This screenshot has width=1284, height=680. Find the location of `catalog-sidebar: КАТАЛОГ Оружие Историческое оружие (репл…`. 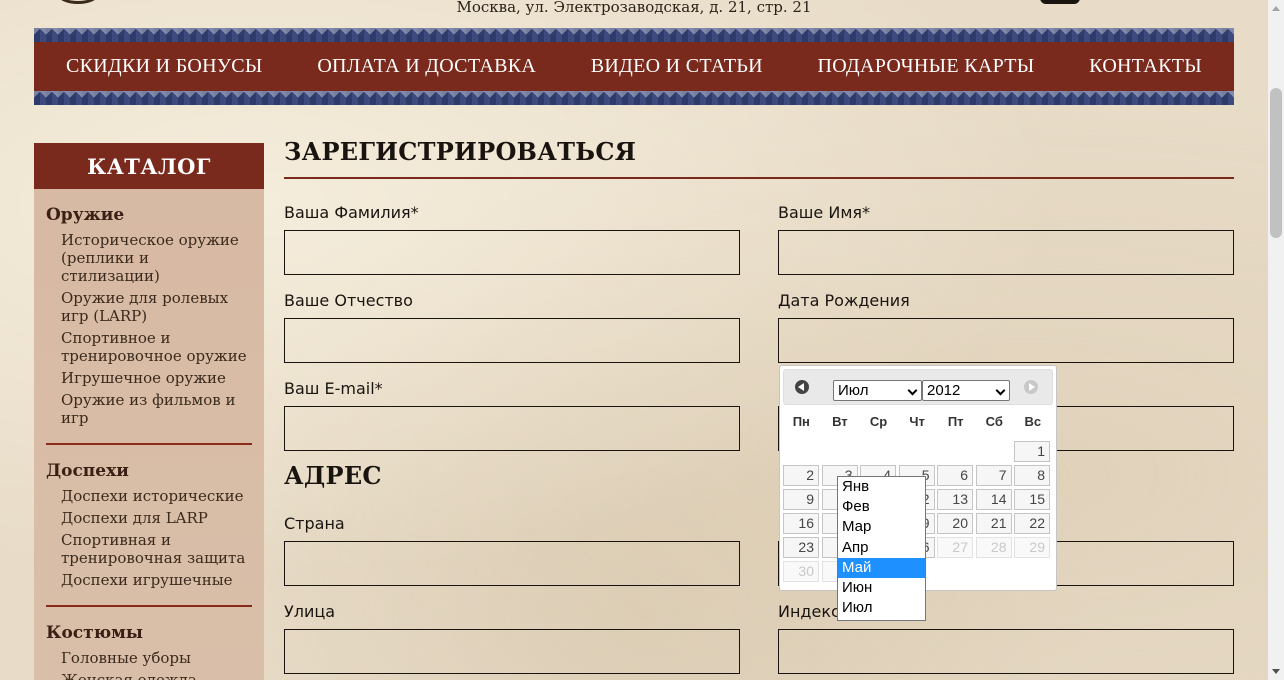

catalog-sidebar: КАТАЛОГ Оружие Историческое оружие (репл… is located at coordinates (149, 411).